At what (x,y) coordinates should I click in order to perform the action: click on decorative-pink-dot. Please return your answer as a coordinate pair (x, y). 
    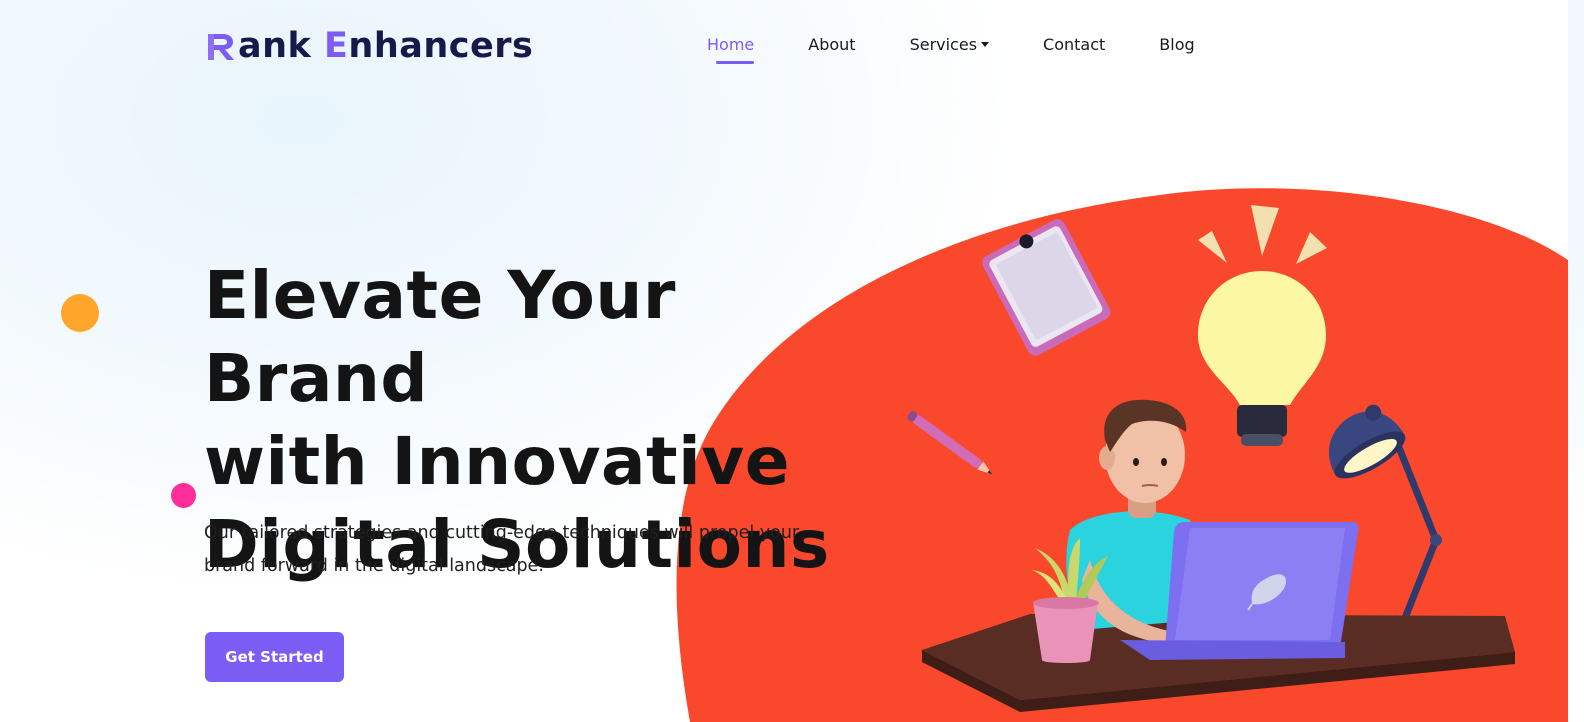
    Looking at the image, I should click on (183, 495).